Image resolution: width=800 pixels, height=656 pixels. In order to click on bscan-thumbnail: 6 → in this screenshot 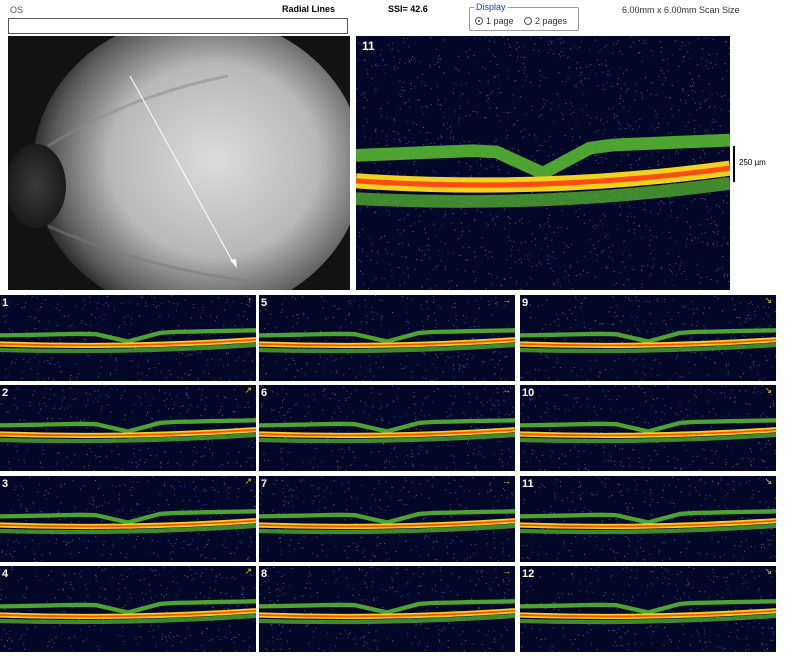, I will do `click(387, 428)`.